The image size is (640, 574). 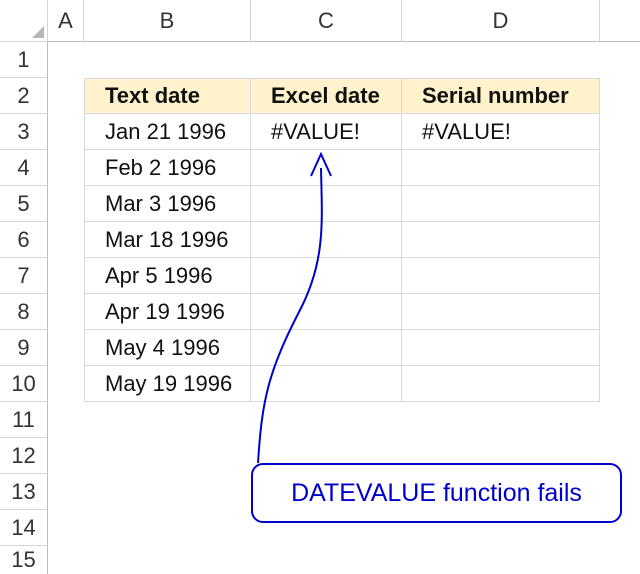 I want to click on select-all-triangle-icon, so click(x=38, y=32).